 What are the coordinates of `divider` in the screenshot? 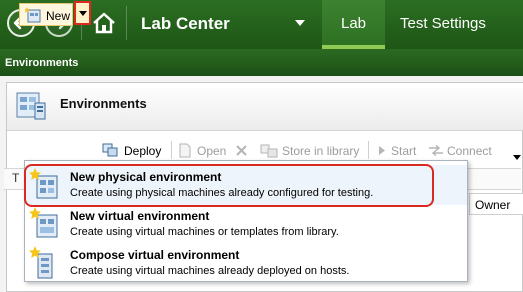 It's located at (126, 23).